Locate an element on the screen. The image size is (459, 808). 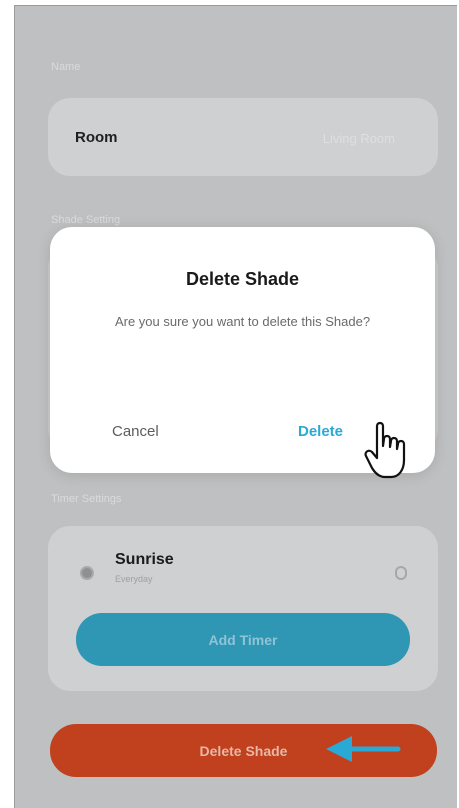
room-label: Room is located at coordinates (96, 137).